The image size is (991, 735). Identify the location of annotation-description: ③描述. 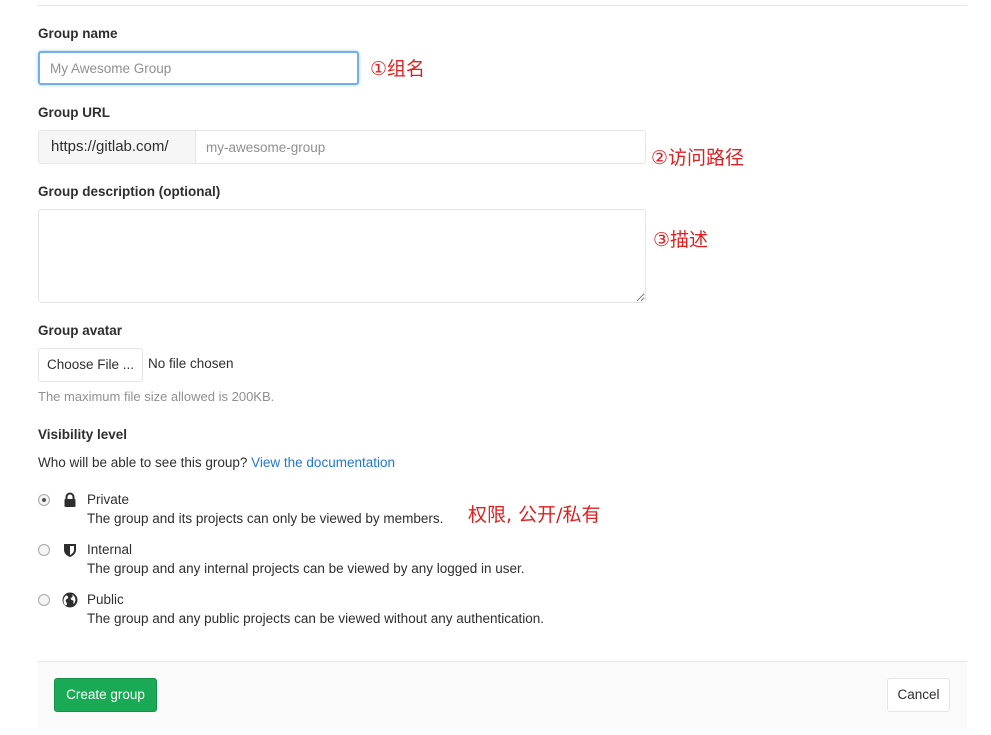
(681, 240).